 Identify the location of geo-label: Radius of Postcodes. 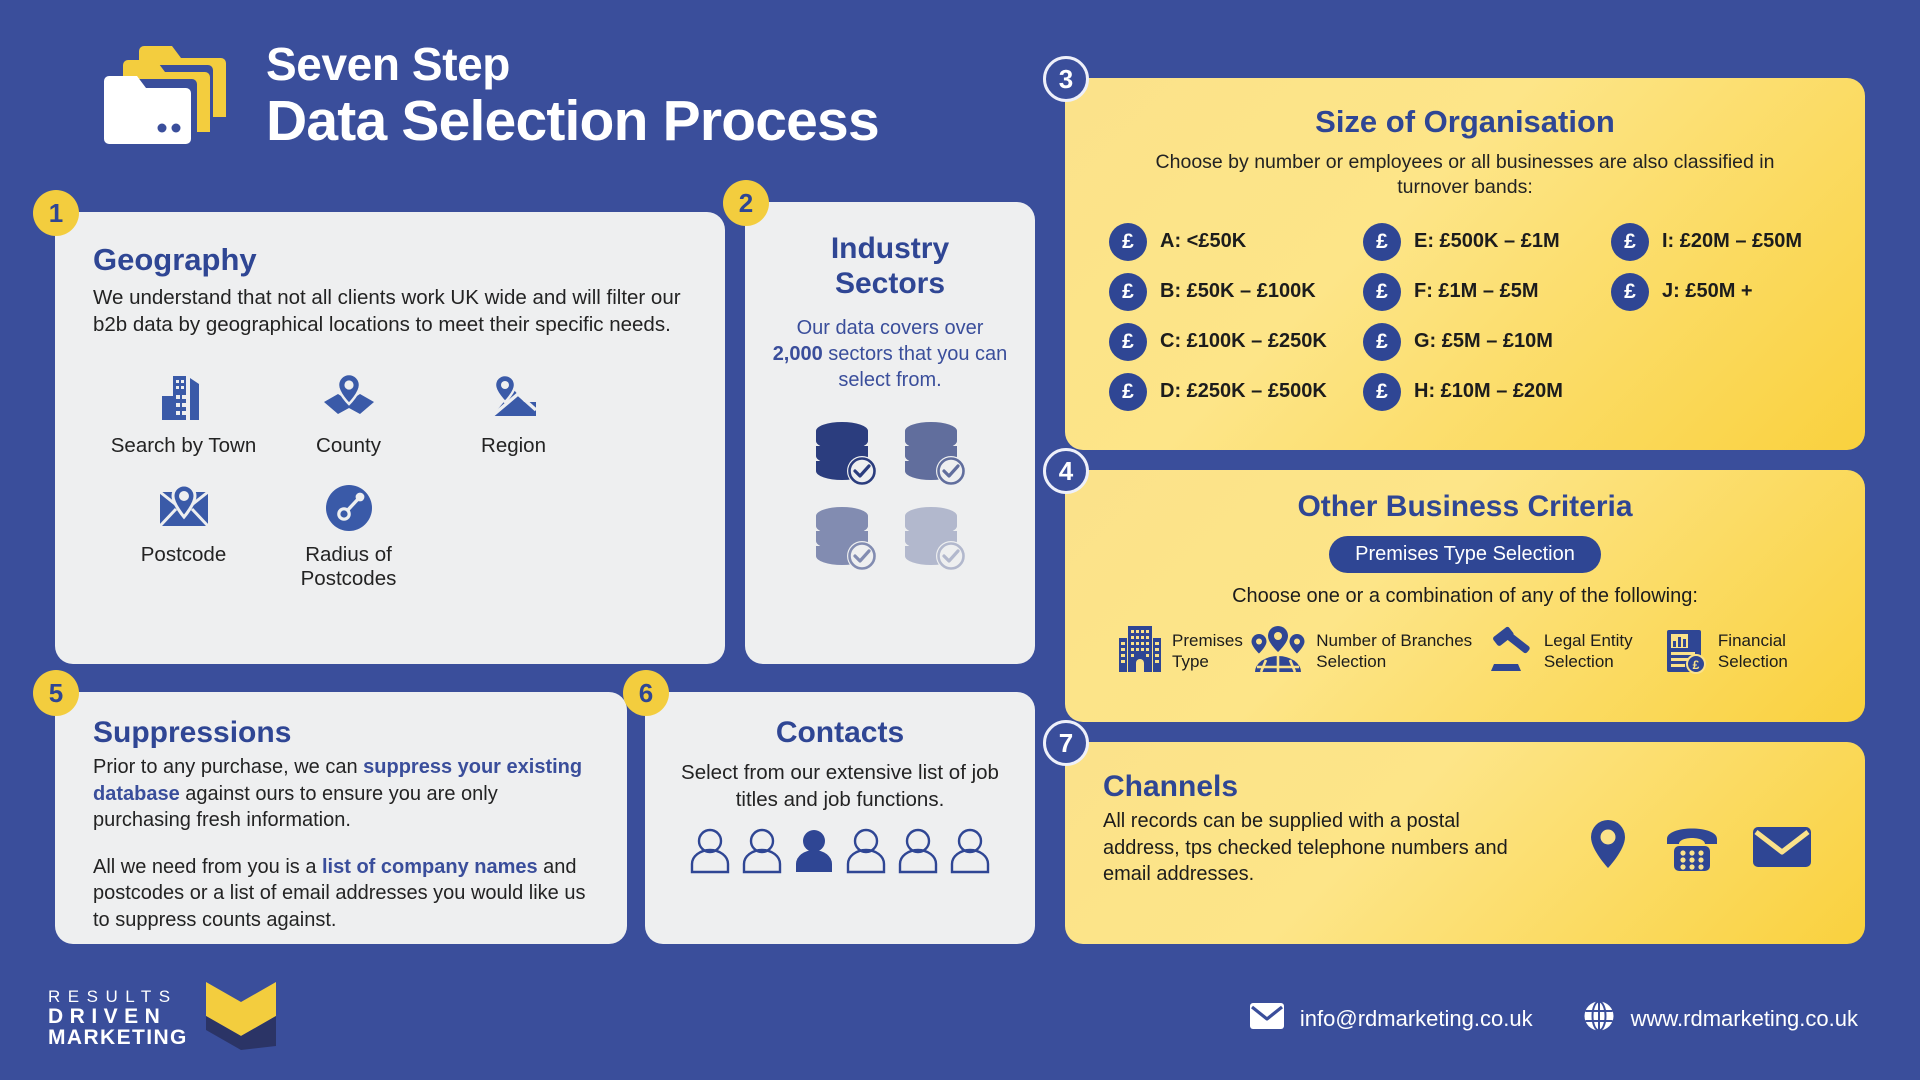
(348, 566).